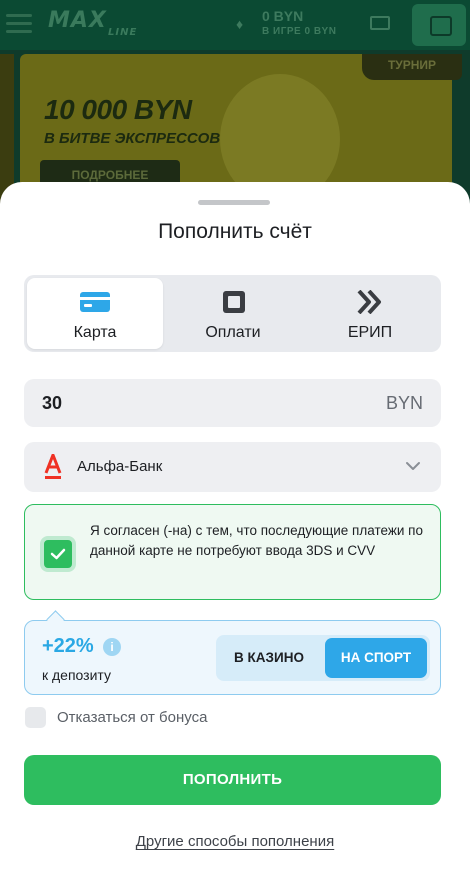  I want to click on decline-bonus-checkbox, so click(35, 717).